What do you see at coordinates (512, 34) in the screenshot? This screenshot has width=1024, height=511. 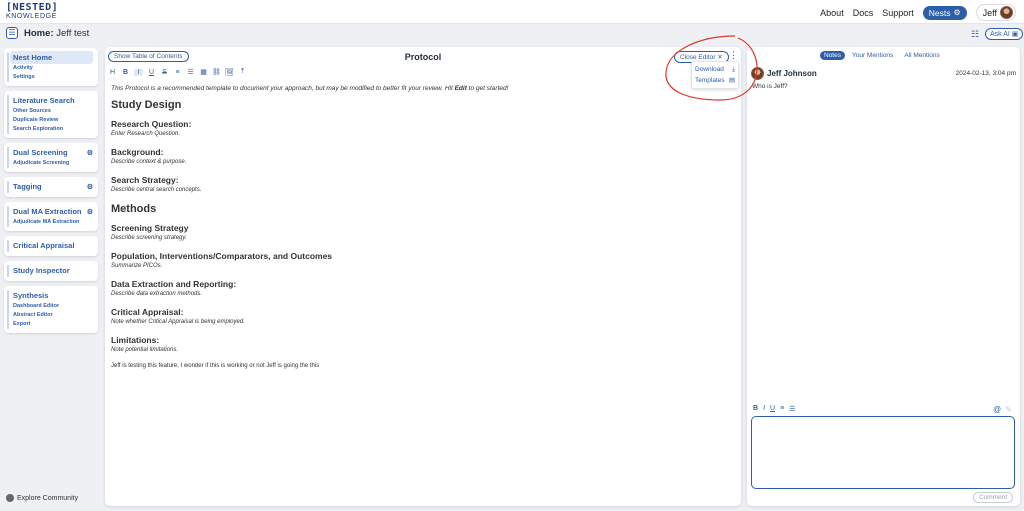 I see `header-bar: ☰ Home: Jeff test ☷ Ask AI ▣` at bounding box center [512, 34].